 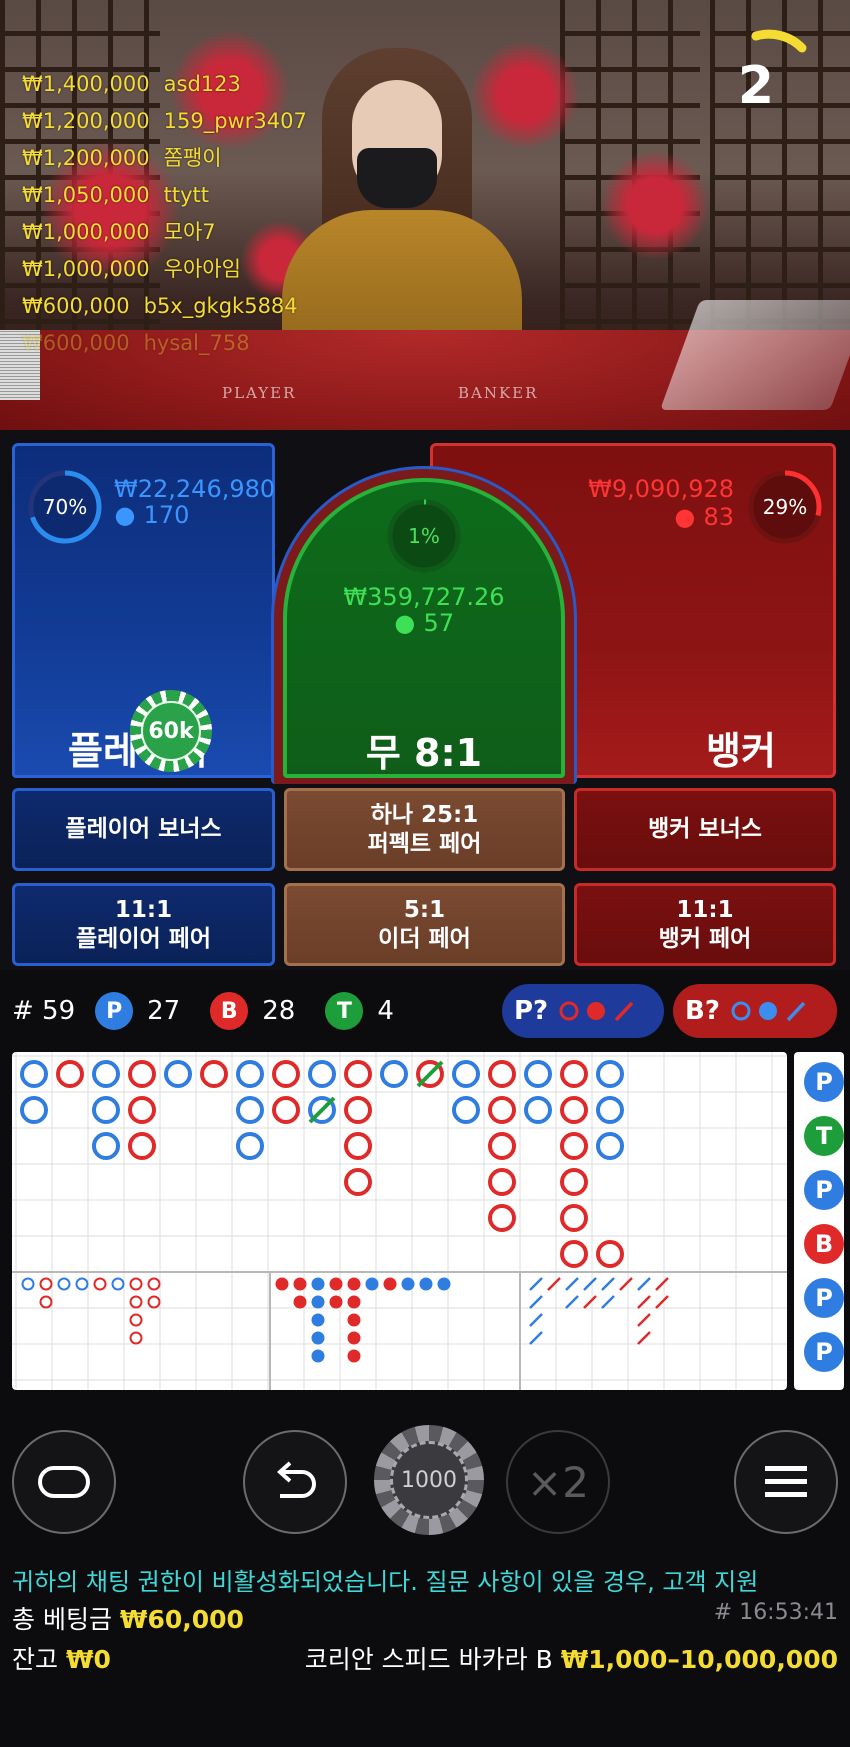 I want to click on player-bonus-button: 플레이어 보너스, so click(x=143, y=829).